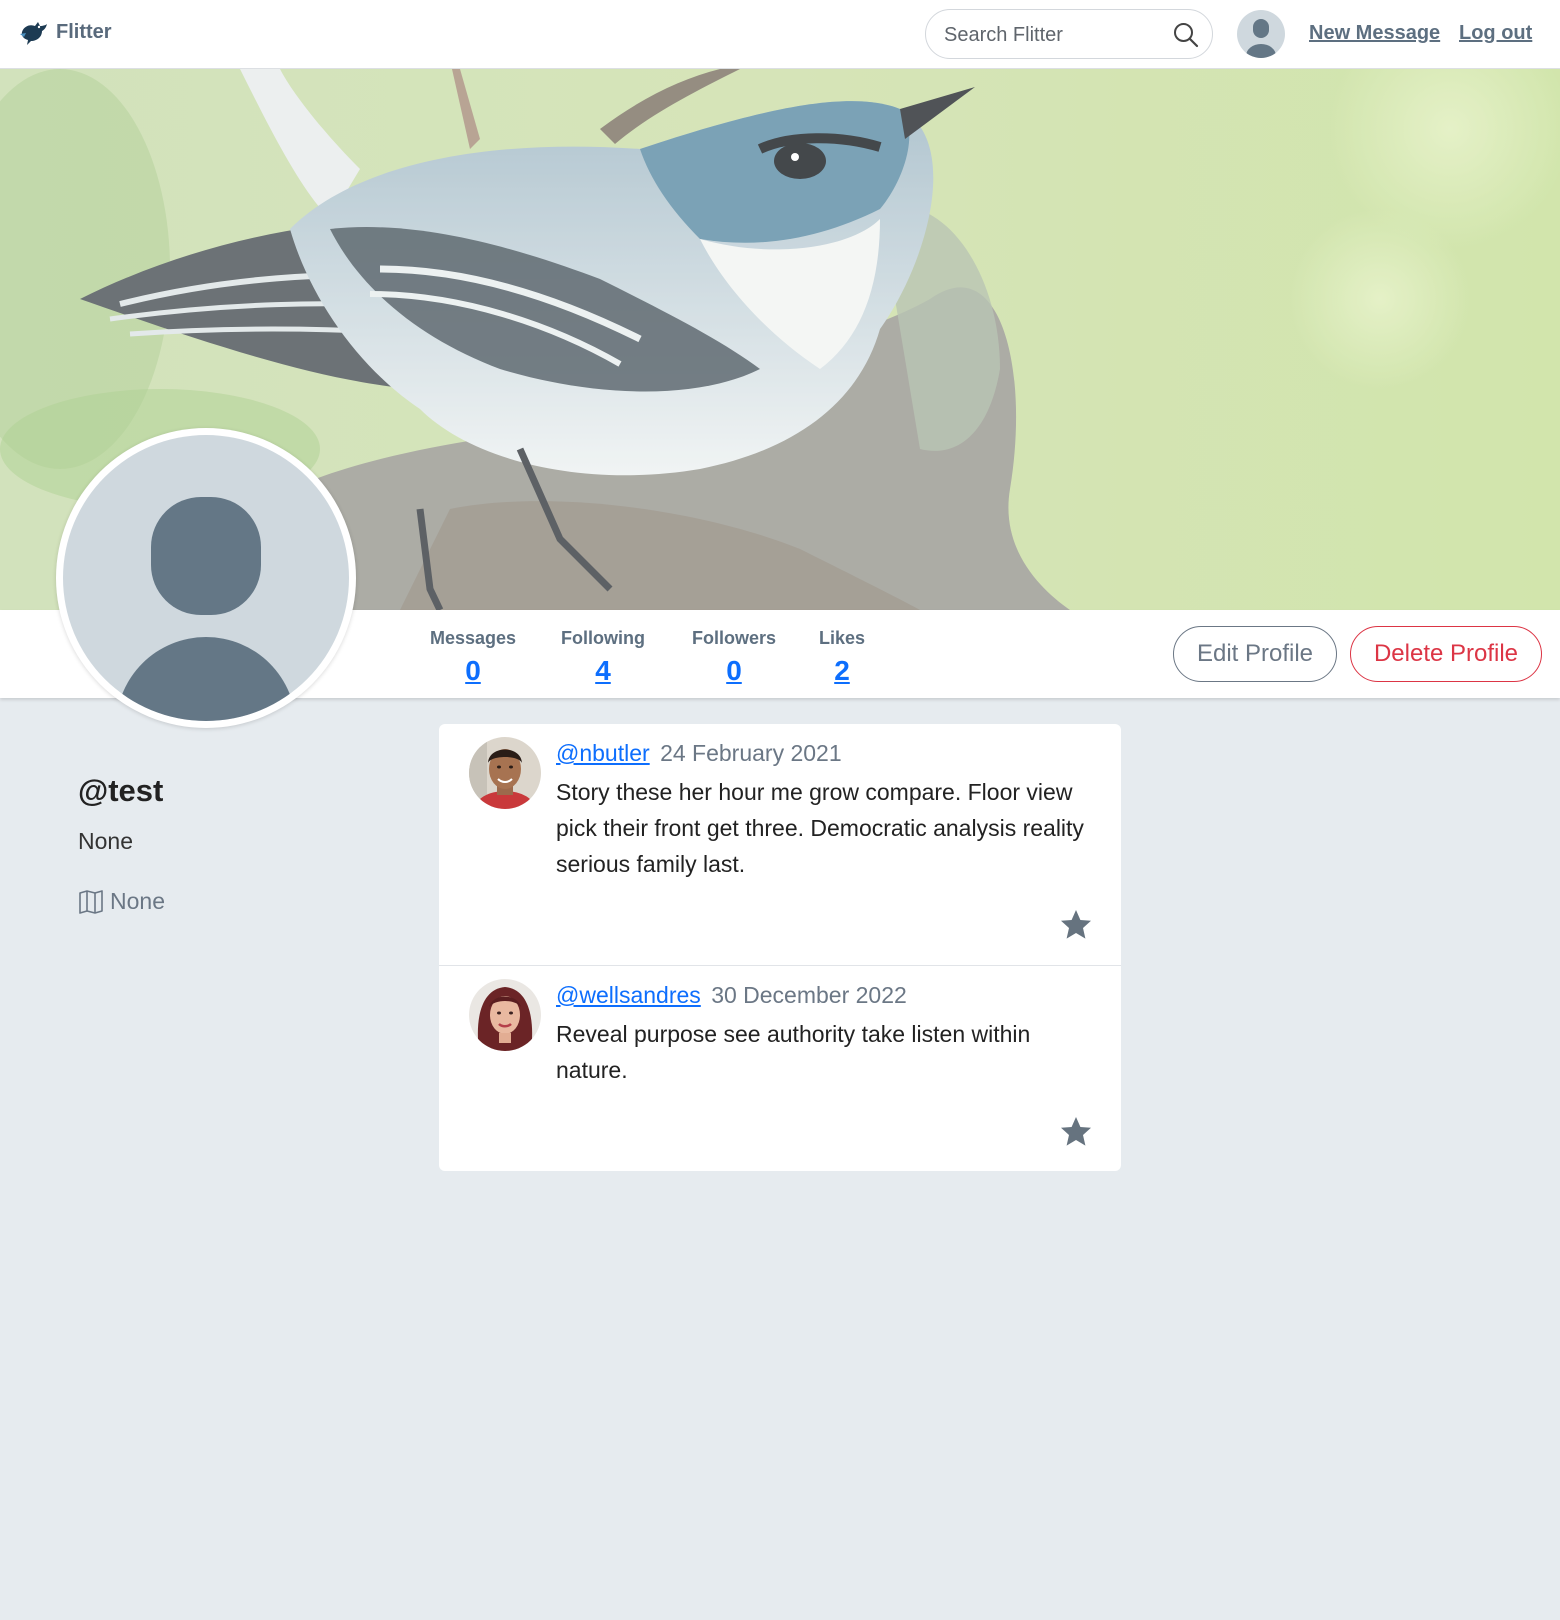 The image size is (1560, 1620). What do you see at coordinates (1255, 654) in the screenshot?
I see `edit-profile-button: Edit Profile` at bounding box center [1255, 654].